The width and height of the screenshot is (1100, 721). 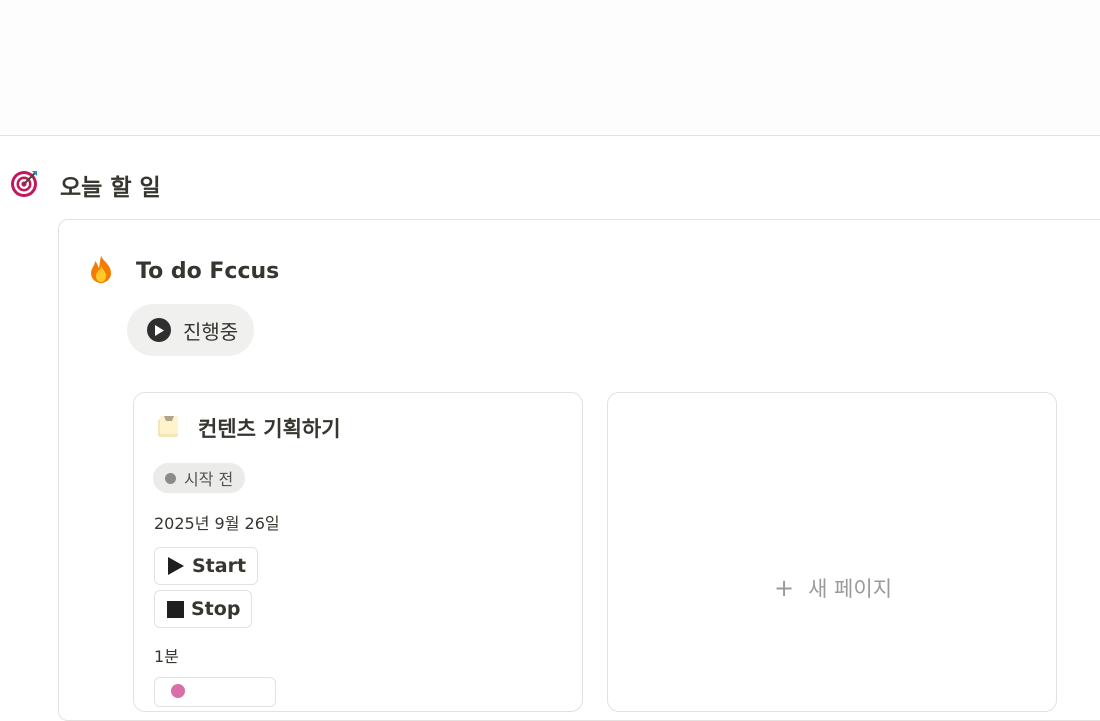 I want to click on stop-button-label: Stop, so click(x=216, y=609).